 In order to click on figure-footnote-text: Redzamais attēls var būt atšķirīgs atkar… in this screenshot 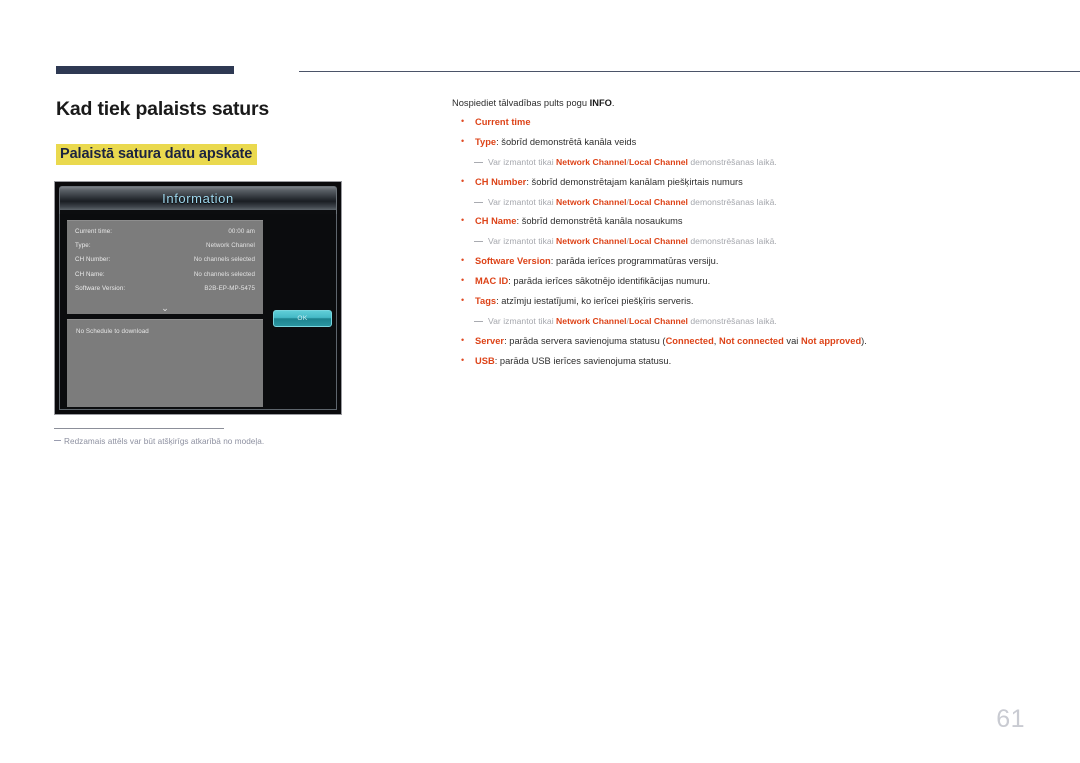, I will do `click(164, 441)`.